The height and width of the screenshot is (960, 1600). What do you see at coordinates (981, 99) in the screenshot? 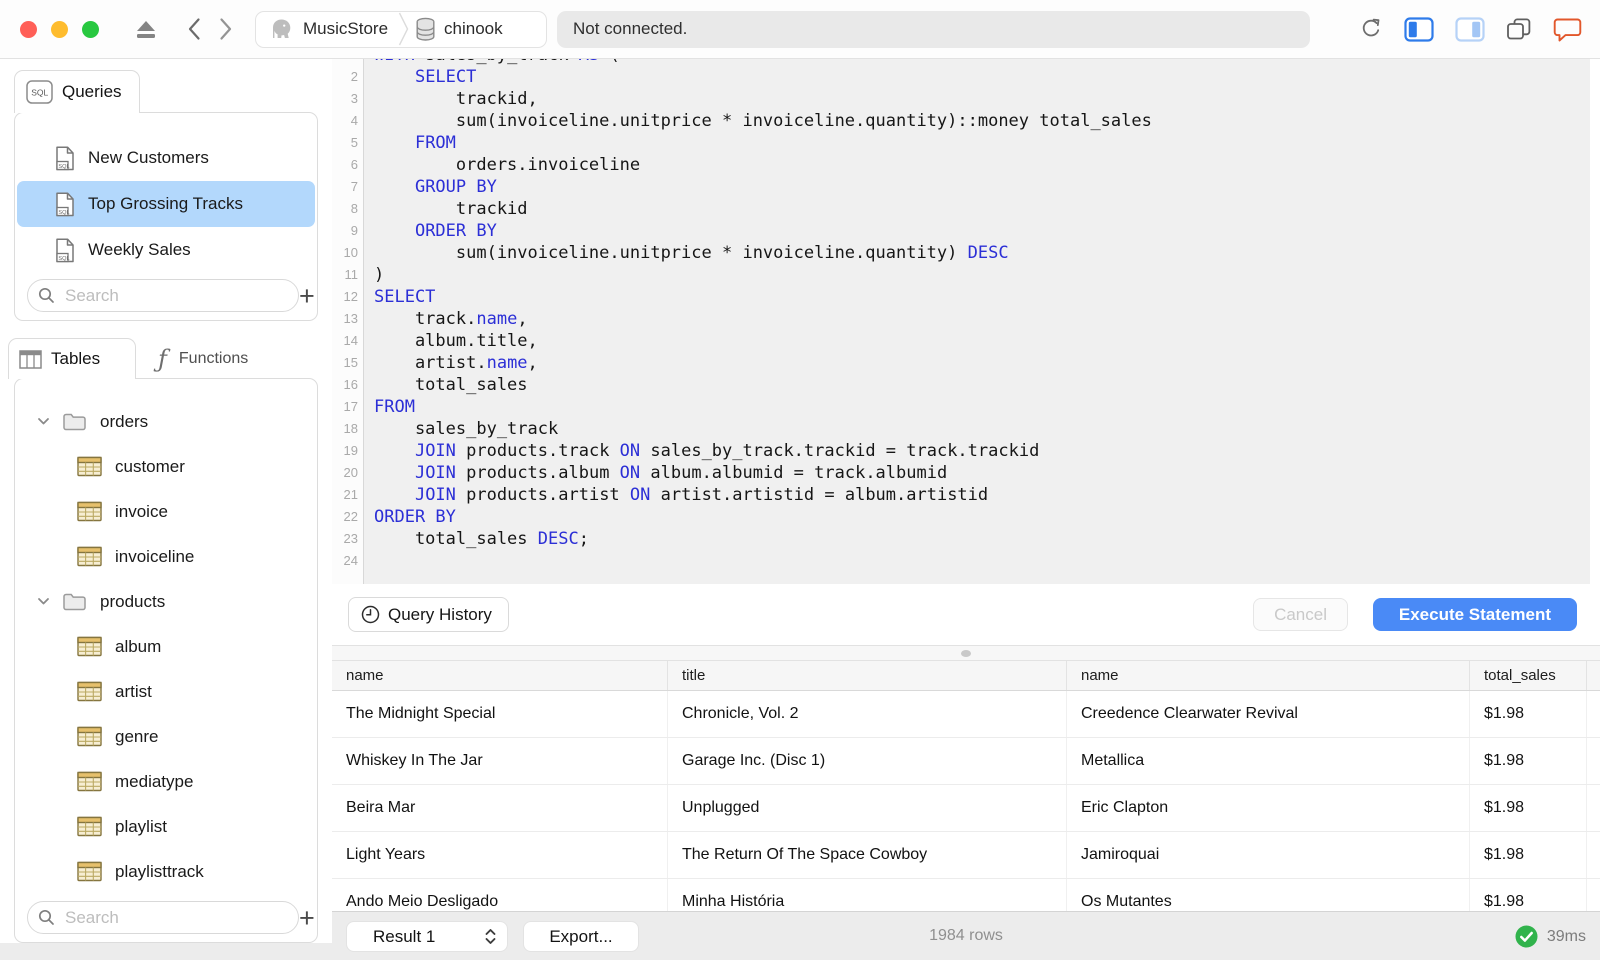
I see `code-line: trackid,` at bounding box center [981, 99].